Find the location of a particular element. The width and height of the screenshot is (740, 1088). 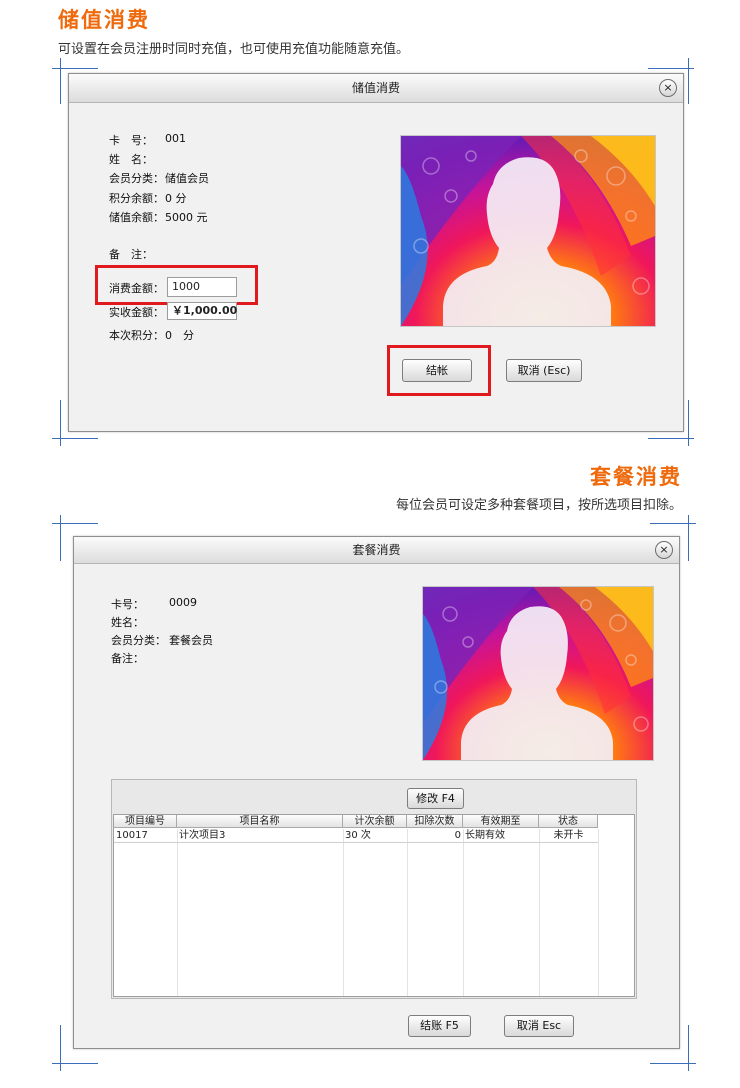

cell-valid-until: 长期有效 is located at coordinates (485, 835).